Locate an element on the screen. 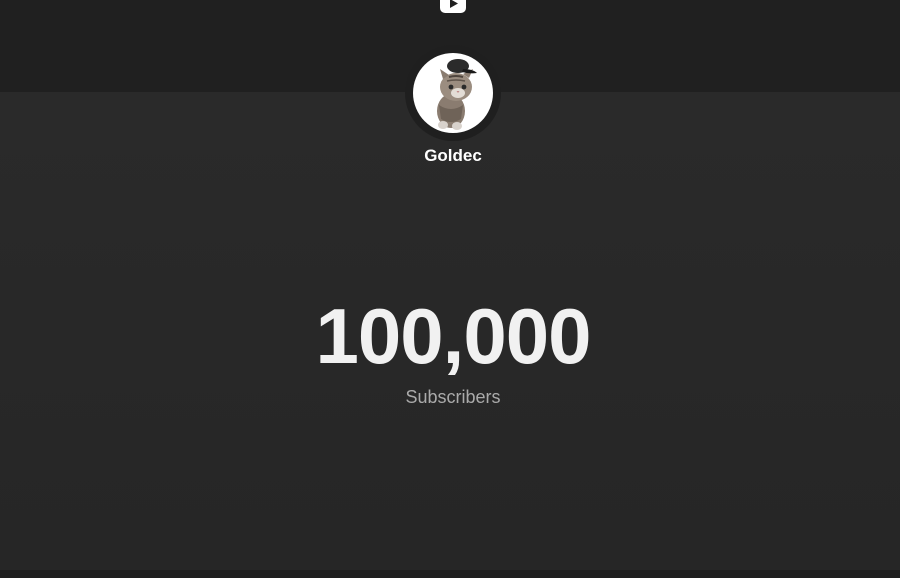 The image size is (900, 578). bottom-strip is located at coordinates (450, 574).